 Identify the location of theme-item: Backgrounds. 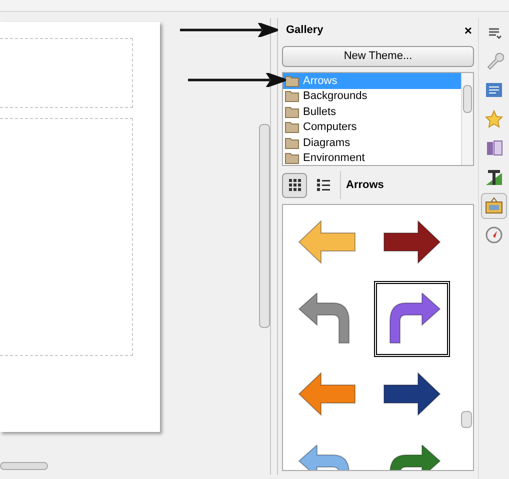
(372, 96).